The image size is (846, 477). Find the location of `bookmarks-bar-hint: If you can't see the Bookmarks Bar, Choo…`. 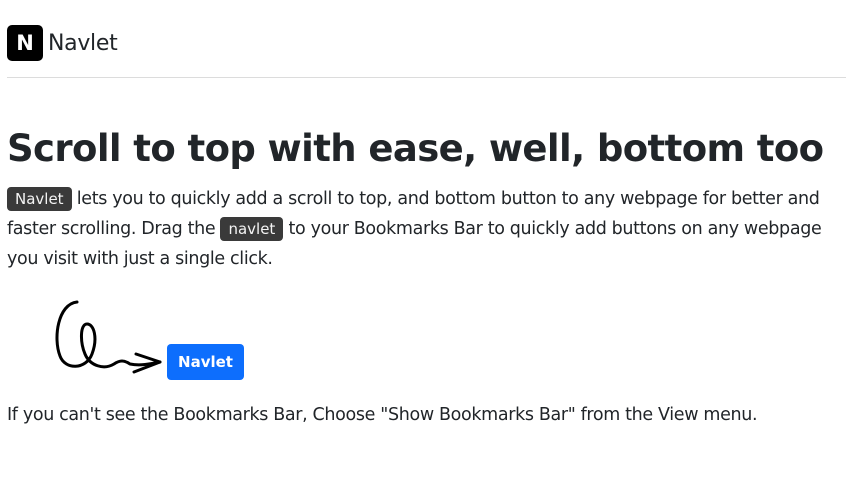

bookmarks-bar-hint: If you can't see the Bookmarks Bar, Choo… is located at coordinates (382, 415).